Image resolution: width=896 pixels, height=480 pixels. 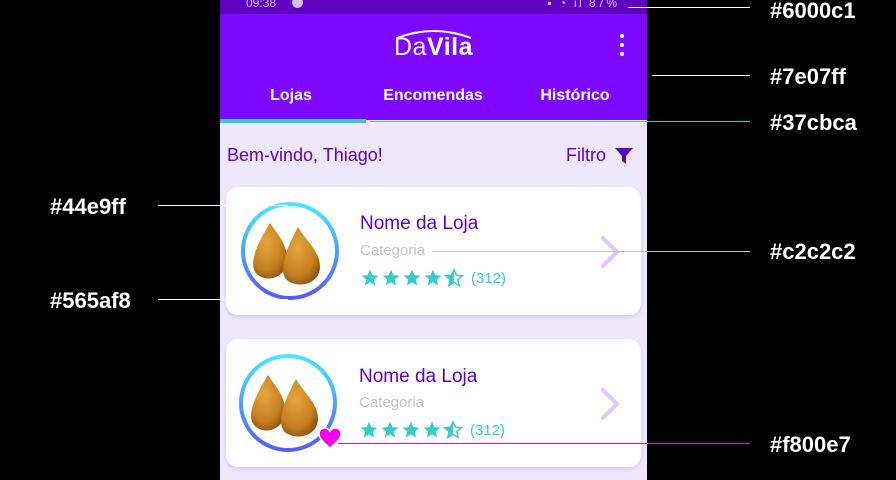 I want to click on tab-lojas: Lojas, so click(x=291, y=102).